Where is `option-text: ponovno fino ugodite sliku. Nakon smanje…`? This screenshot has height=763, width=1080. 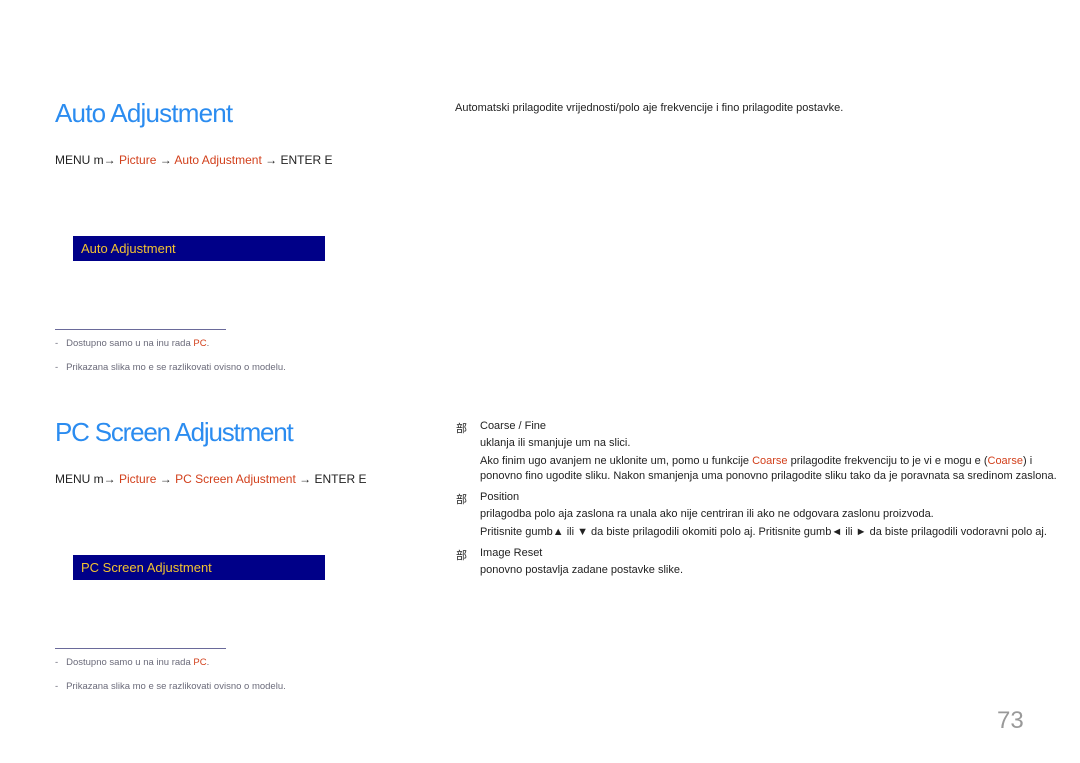 option-text: ponovno fino ugodite sliku. Nakon smanje… is located at coordinates (768, 476).